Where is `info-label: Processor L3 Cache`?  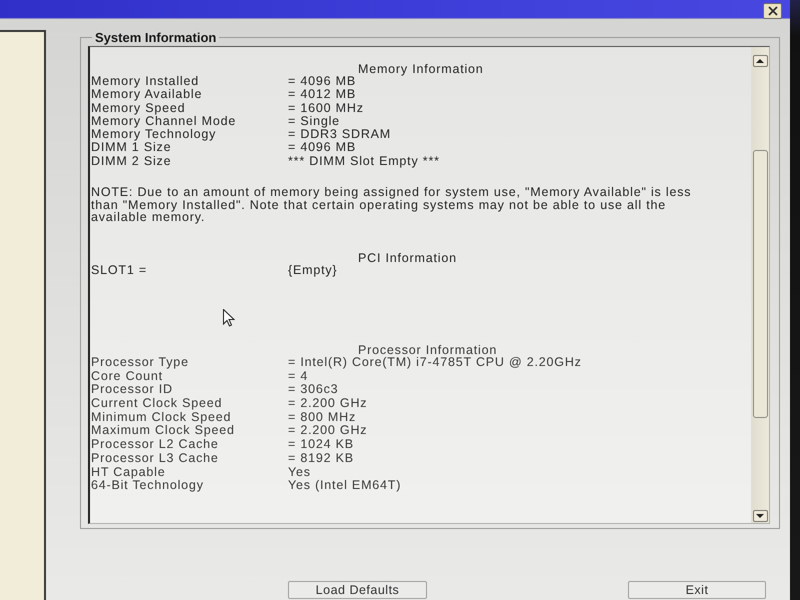
info-label: Processor L3 Cache is located at coordinates (155, 459).